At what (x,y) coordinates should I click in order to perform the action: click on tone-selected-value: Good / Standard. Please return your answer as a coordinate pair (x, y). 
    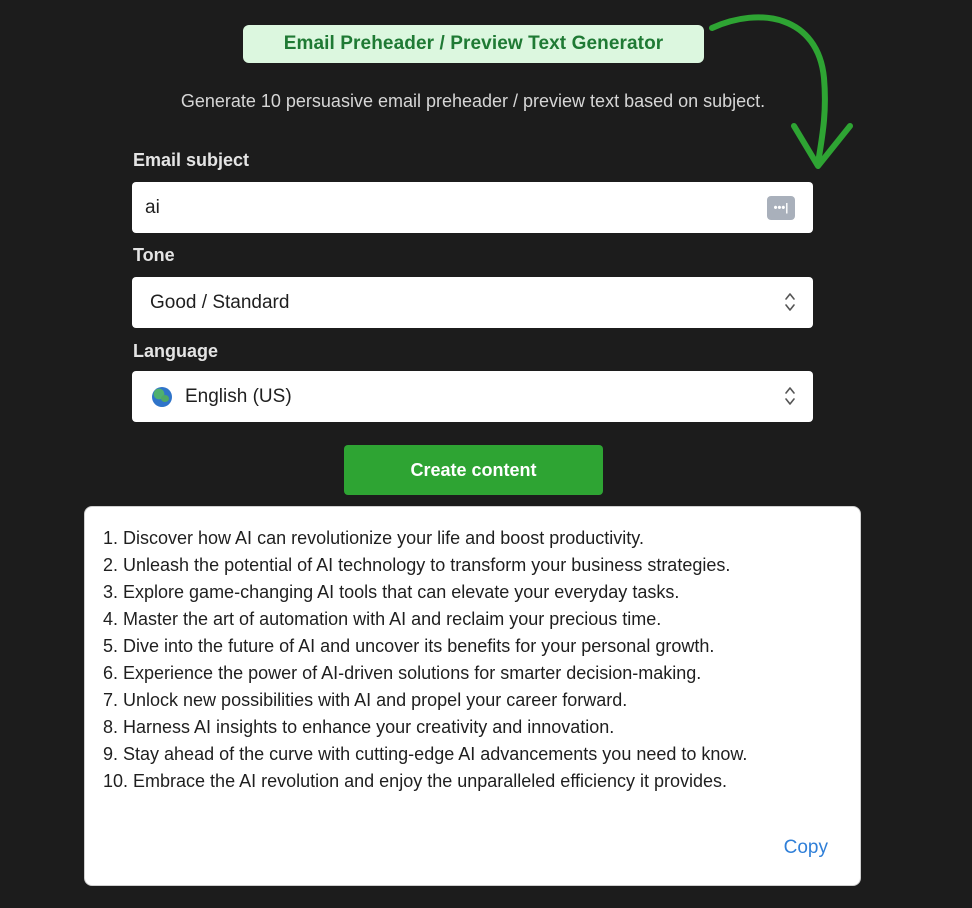
    Looking at the image, I should click on (220, 302).